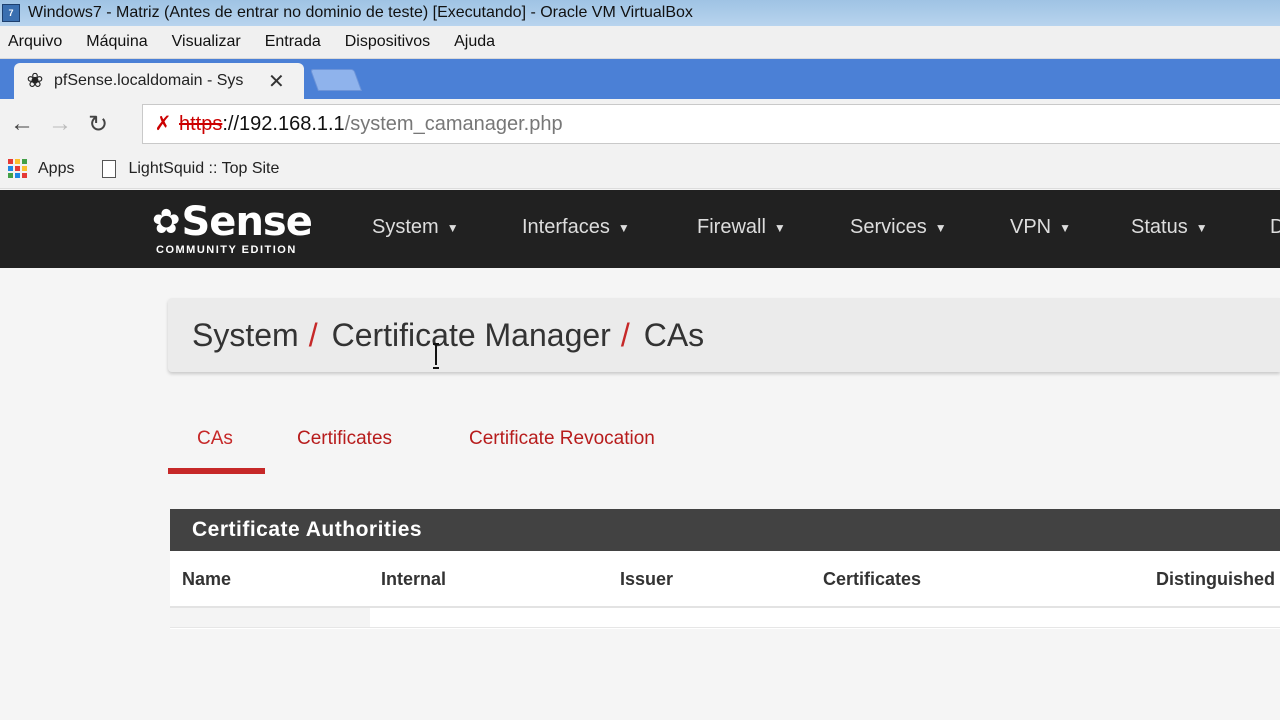  What do you see at coordinates (344, 439) in the screenshot?
I see `tab-certificates: Certificates` at bounding box center [344, 439].